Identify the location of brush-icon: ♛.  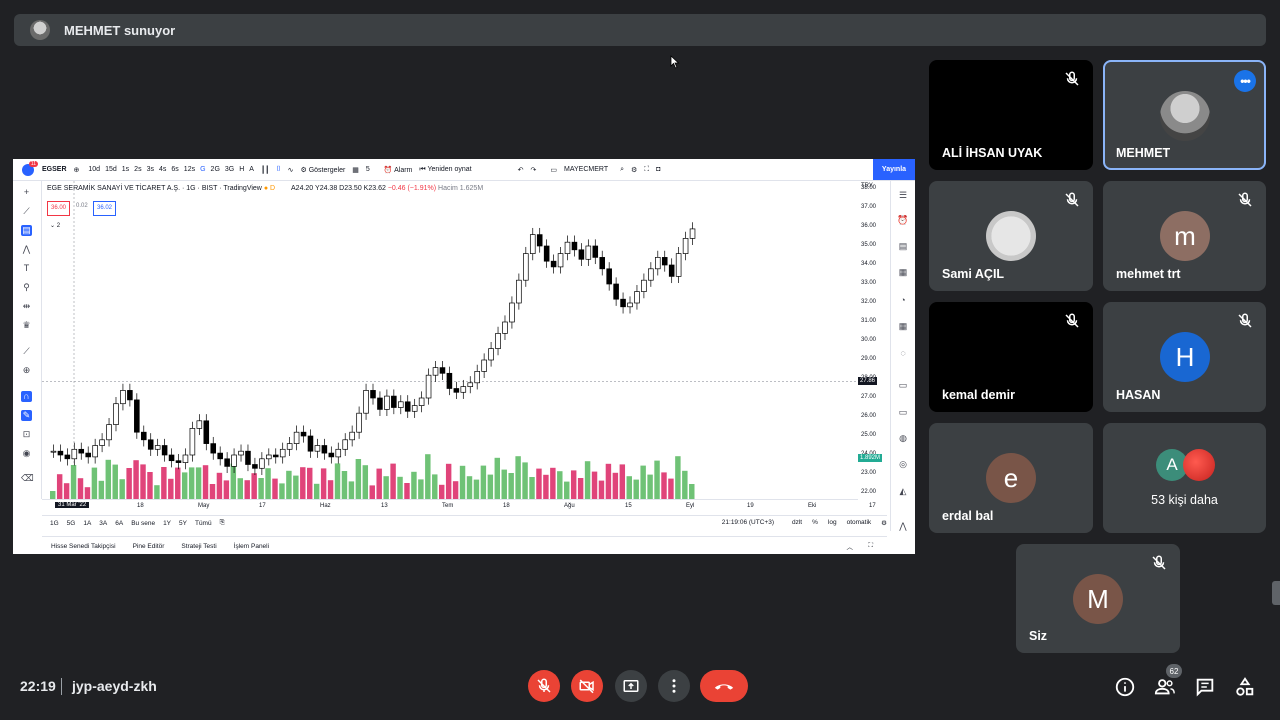
(26, 325).